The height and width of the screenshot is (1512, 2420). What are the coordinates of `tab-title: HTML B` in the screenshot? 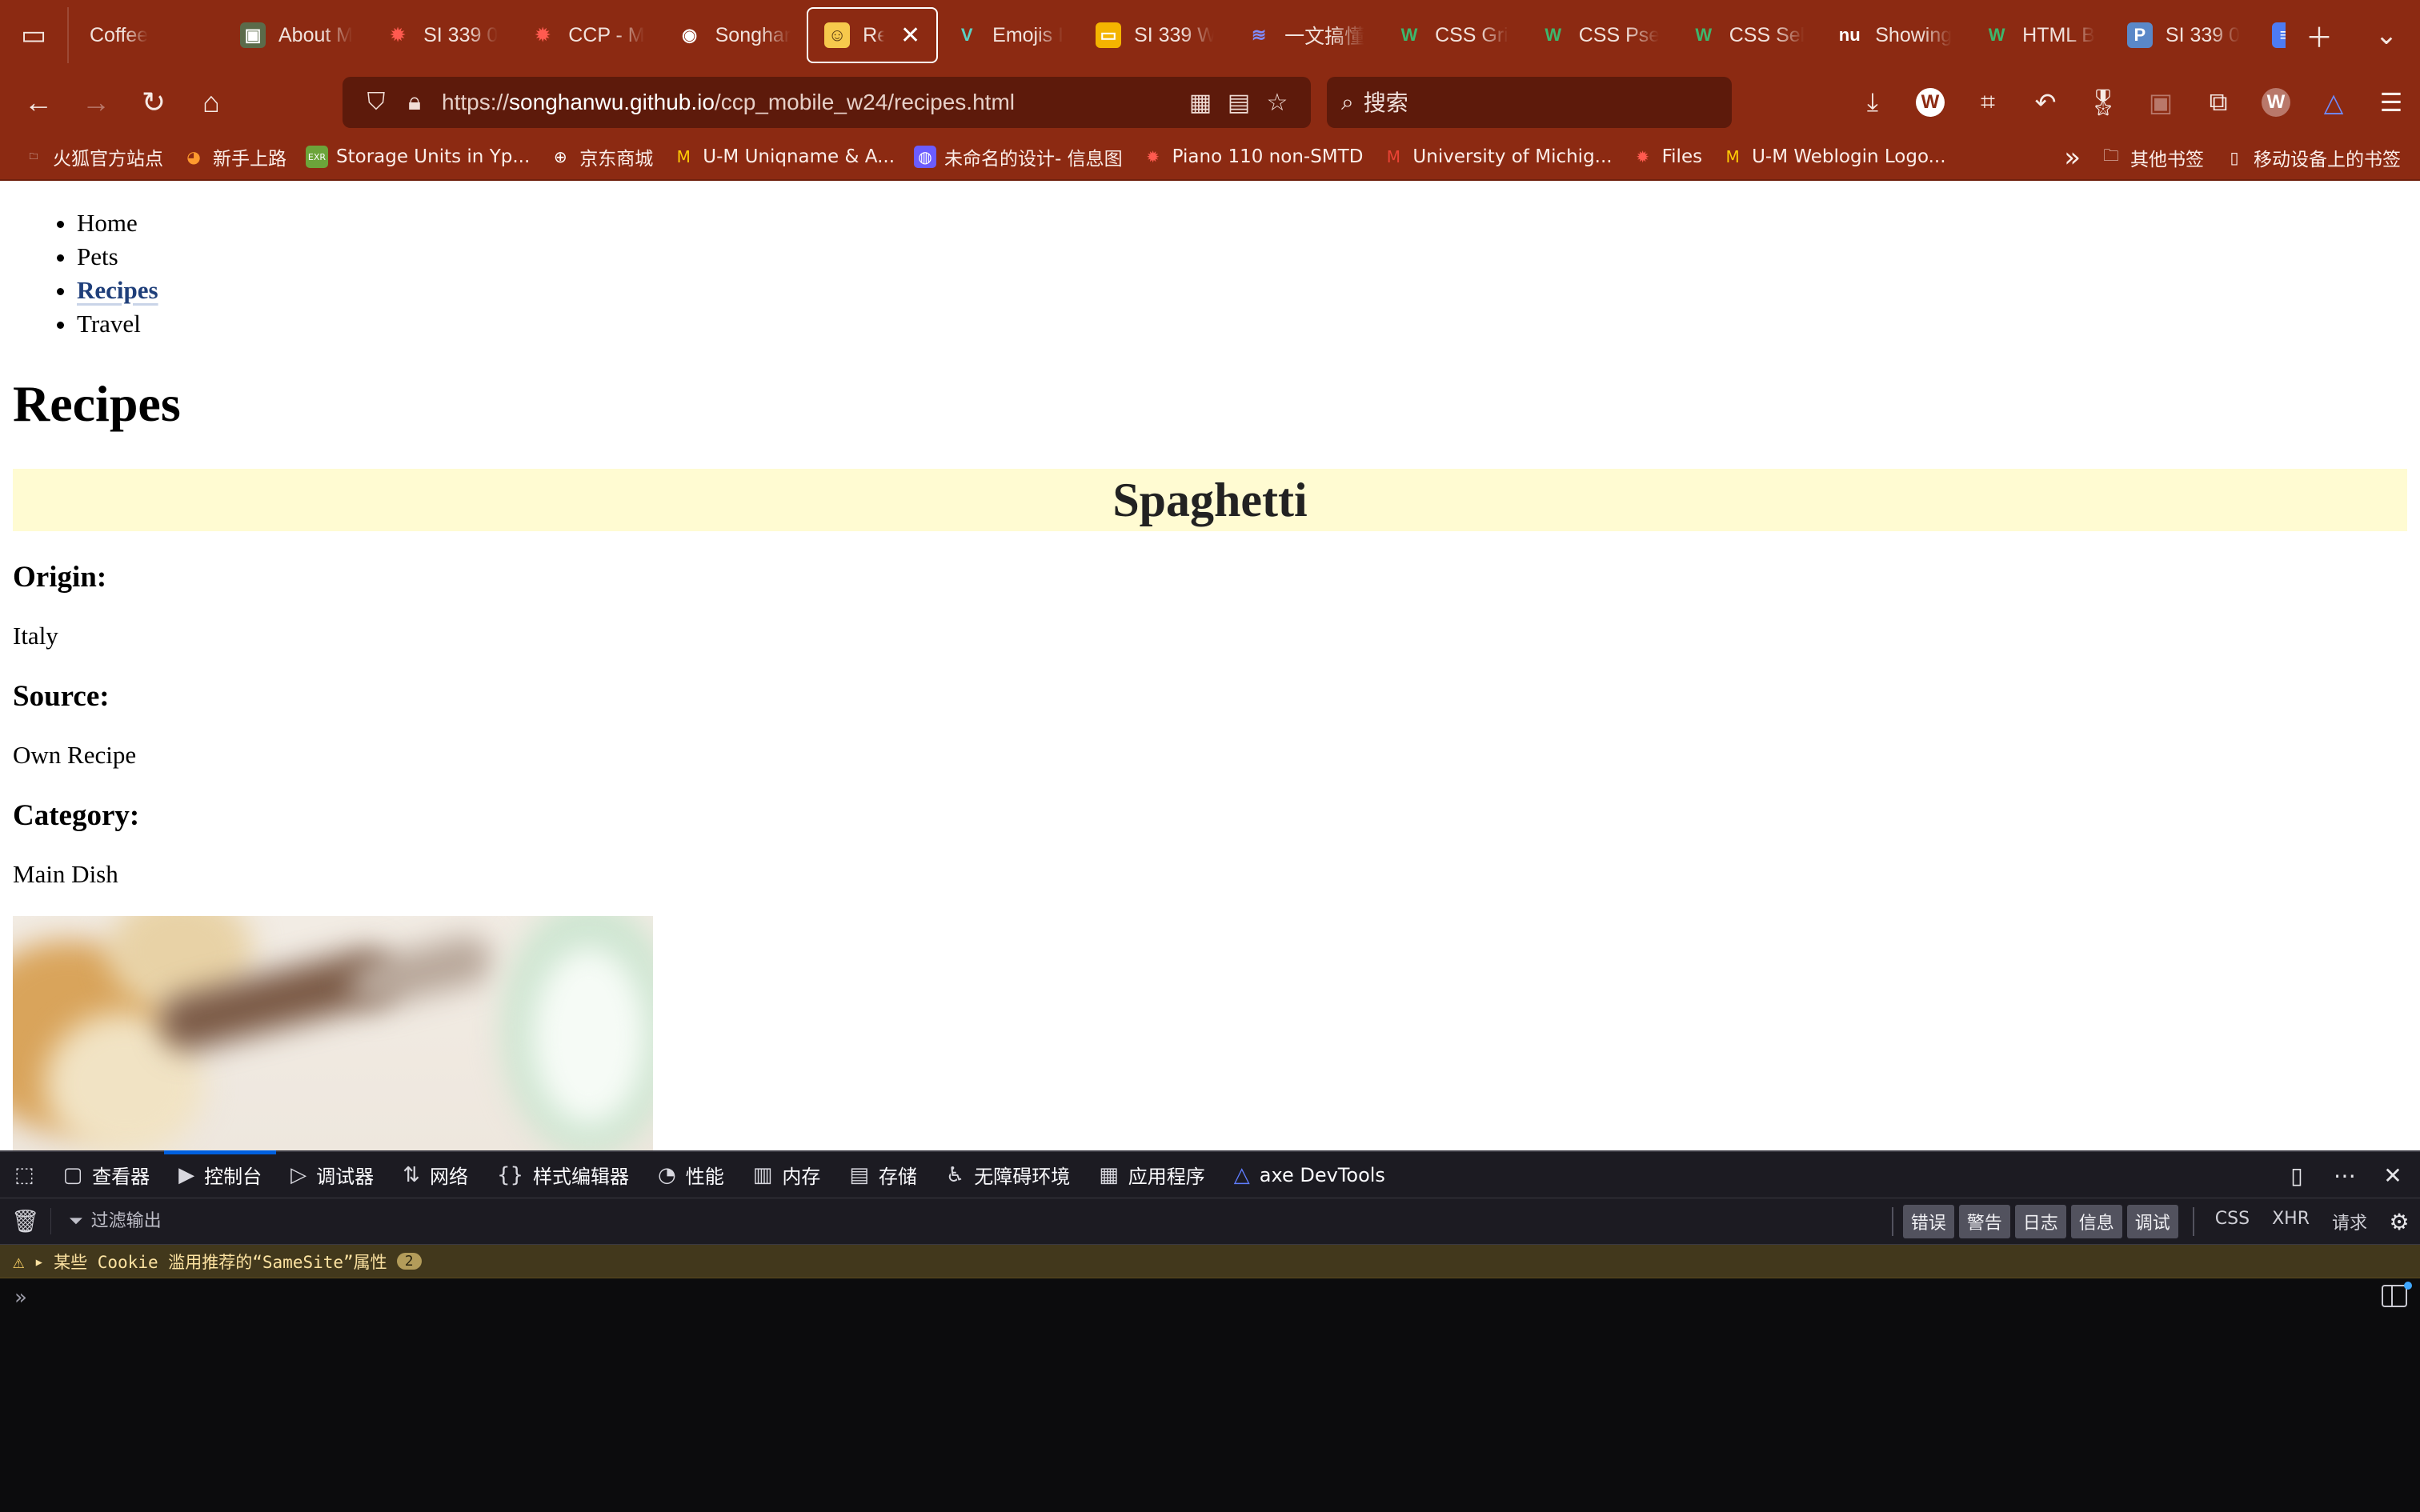 It's located at (2058, 34).